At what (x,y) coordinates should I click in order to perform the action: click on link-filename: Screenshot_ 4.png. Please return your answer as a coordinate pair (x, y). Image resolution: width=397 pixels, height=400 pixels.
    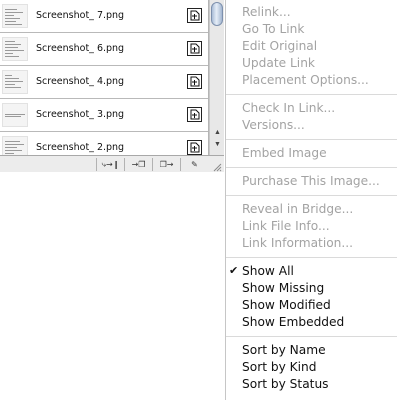
    Looking at the image, I should click on (80, 81).